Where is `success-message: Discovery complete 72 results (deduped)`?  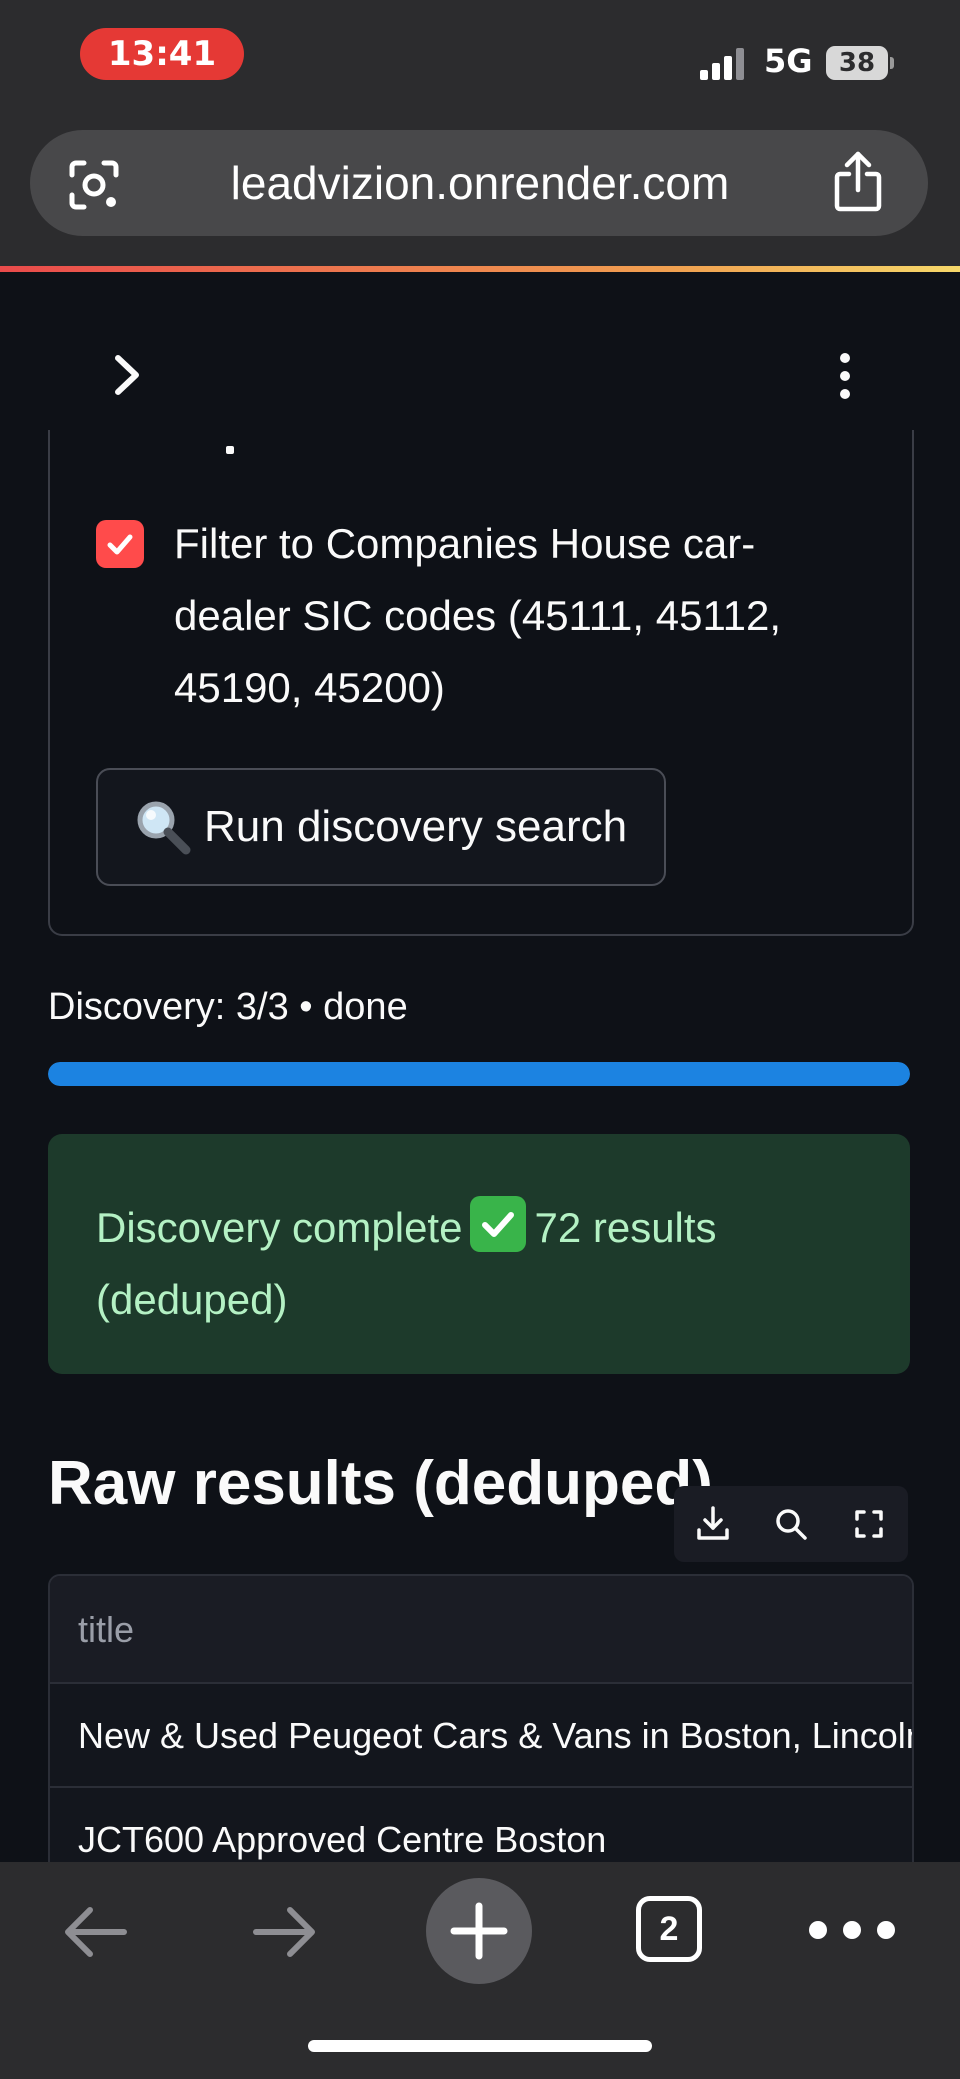
success-message: Discovery complete 72 results (deduped) is located at coordinates (479, 1264).